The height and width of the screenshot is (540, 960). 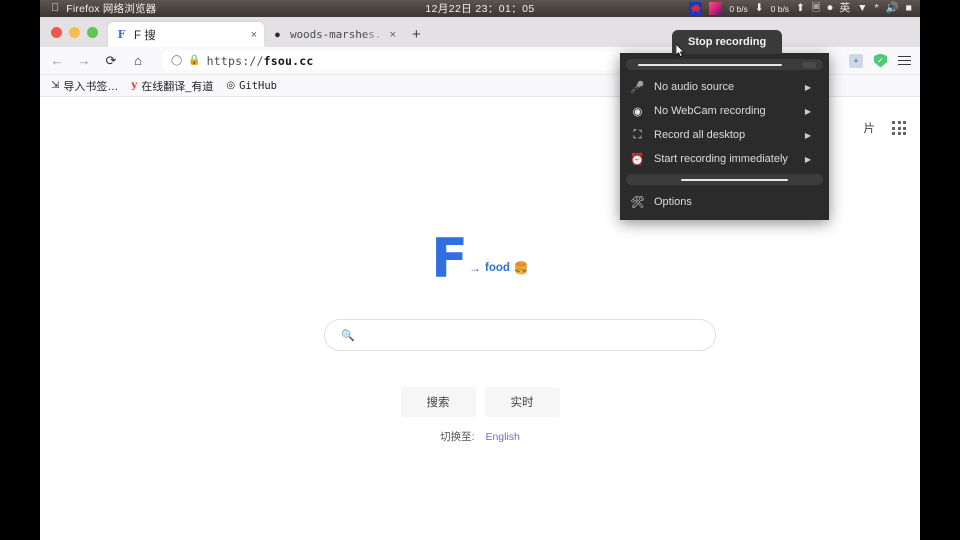 What do you see at coordinates (780, 8) in the screenshot?
I see `upload-speed: 0 b/s` at bounding box center [780, 8].